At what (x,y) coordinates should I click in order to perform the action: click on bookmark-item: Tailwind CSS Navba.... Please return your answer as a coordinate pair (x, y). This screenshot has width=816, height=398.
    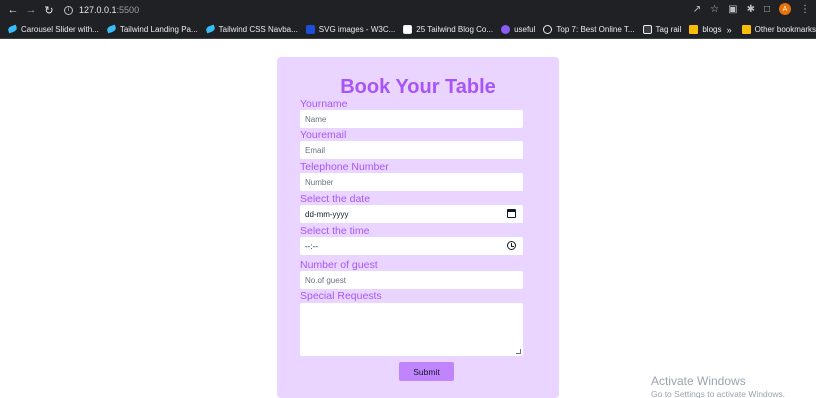
    Looking at the image, I should click on (251, 29).